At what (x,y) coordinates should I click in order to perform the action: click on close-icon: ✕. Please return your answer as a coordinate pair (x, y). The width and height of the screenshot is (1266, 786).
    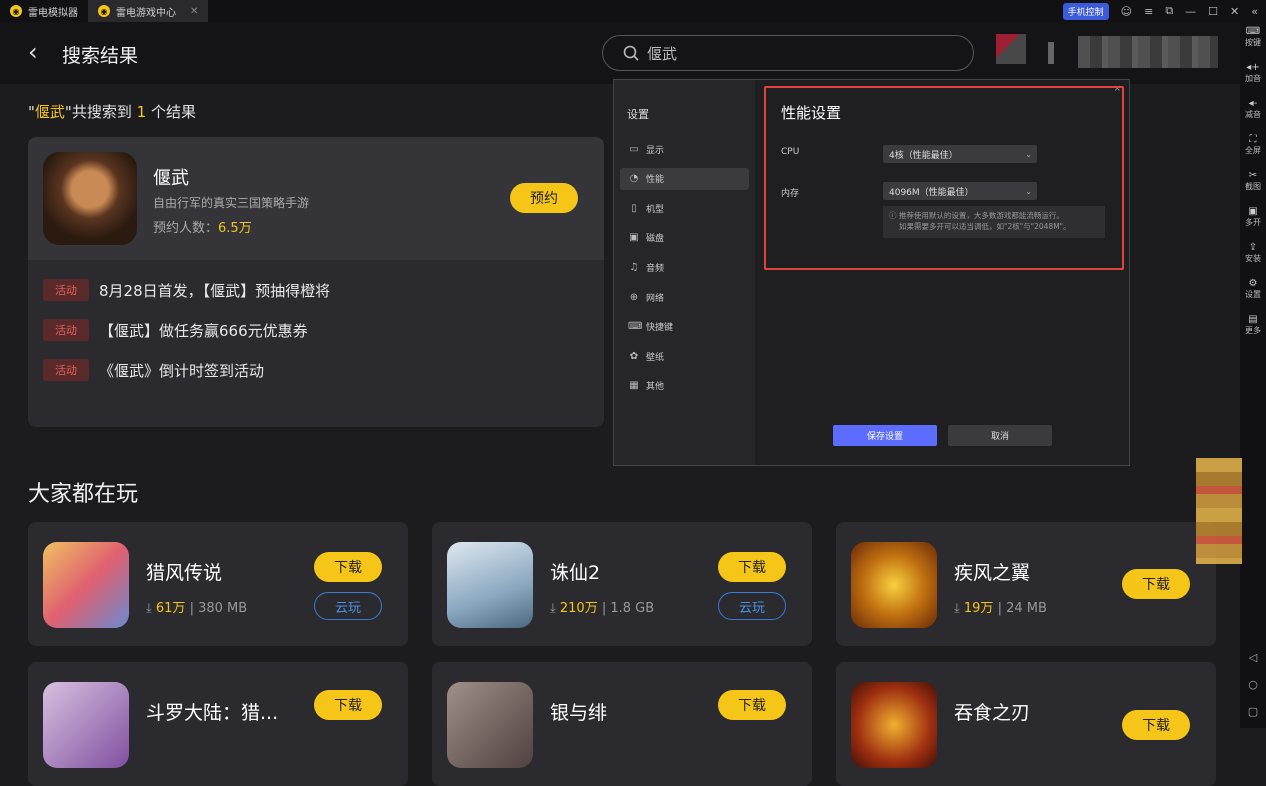
    Looking at the image, I should click on (194, 11).